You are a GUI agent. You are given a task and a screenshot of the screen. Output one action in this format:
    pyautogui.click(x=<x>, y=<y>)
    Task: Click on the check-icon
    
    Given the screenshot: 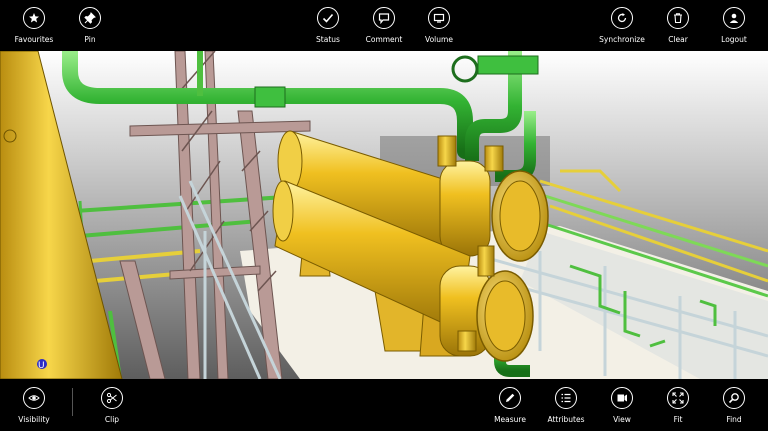 What is the action you would take?
    pyautogui.click(x=328, y=18)
    